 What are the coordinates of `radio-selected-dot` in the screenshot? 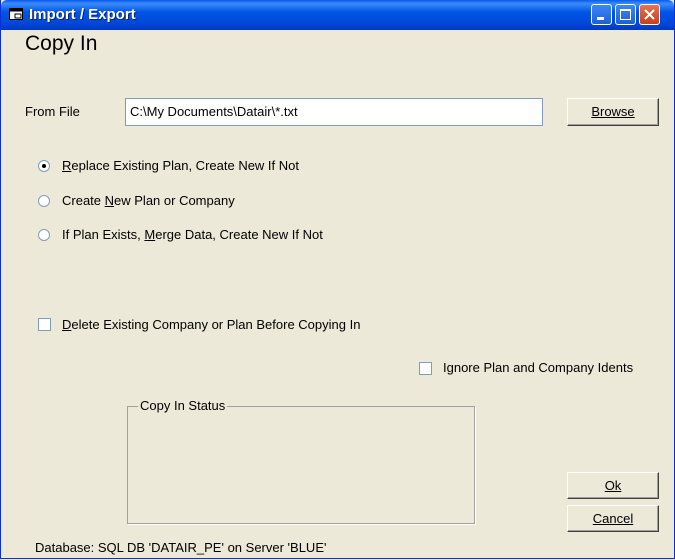 It's located at (44, 166).